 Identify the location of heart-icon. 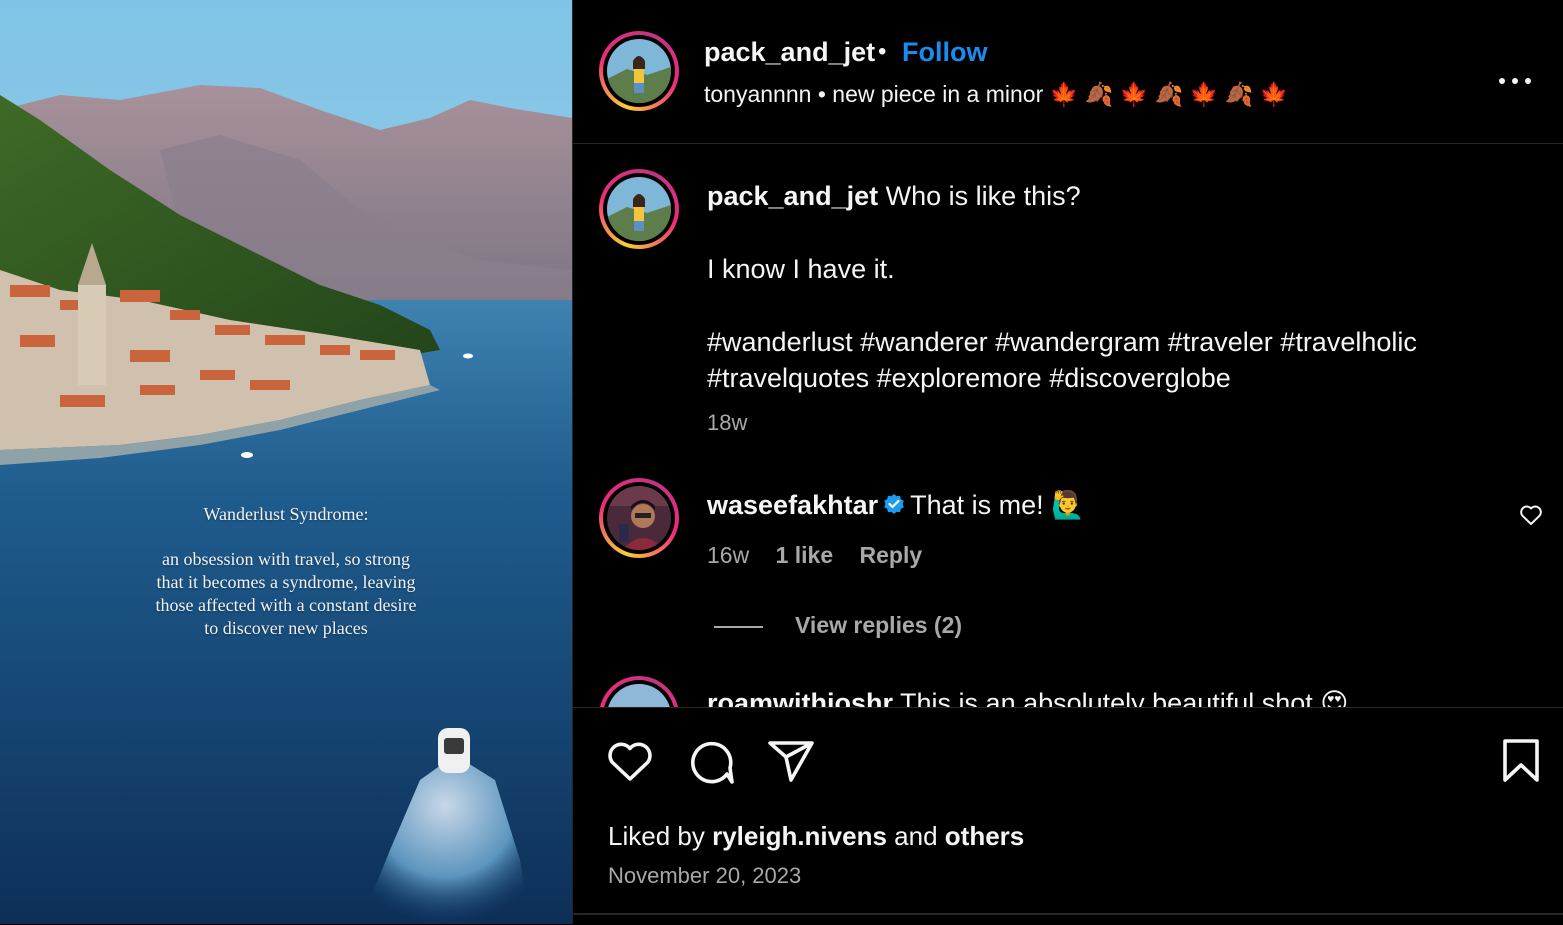
(630, 761).